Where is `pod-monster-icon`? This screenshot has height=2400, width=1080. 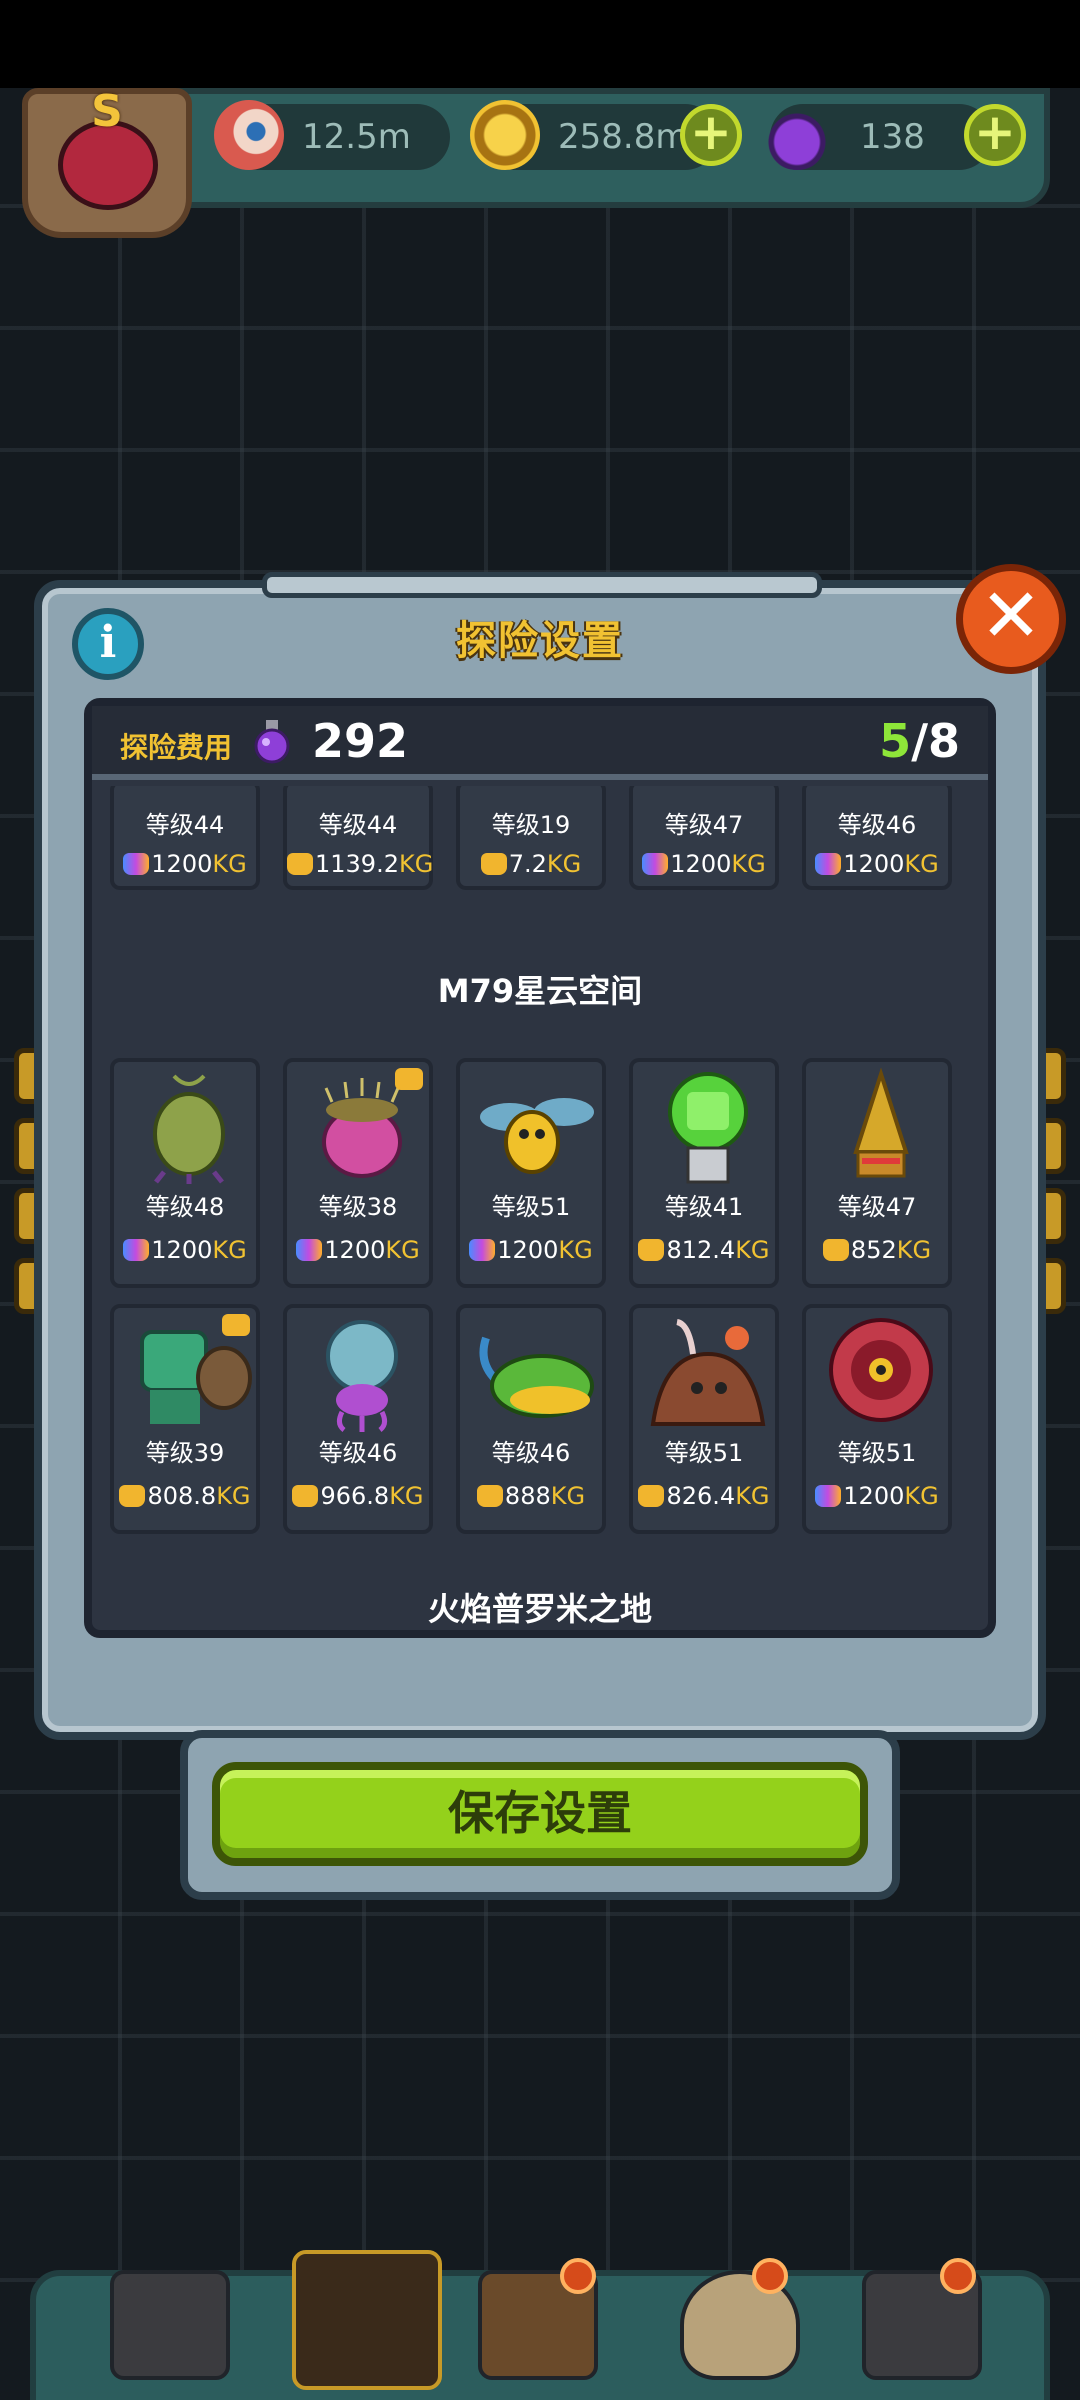
pod-monster-icon is located at coordinates (189, 1129).